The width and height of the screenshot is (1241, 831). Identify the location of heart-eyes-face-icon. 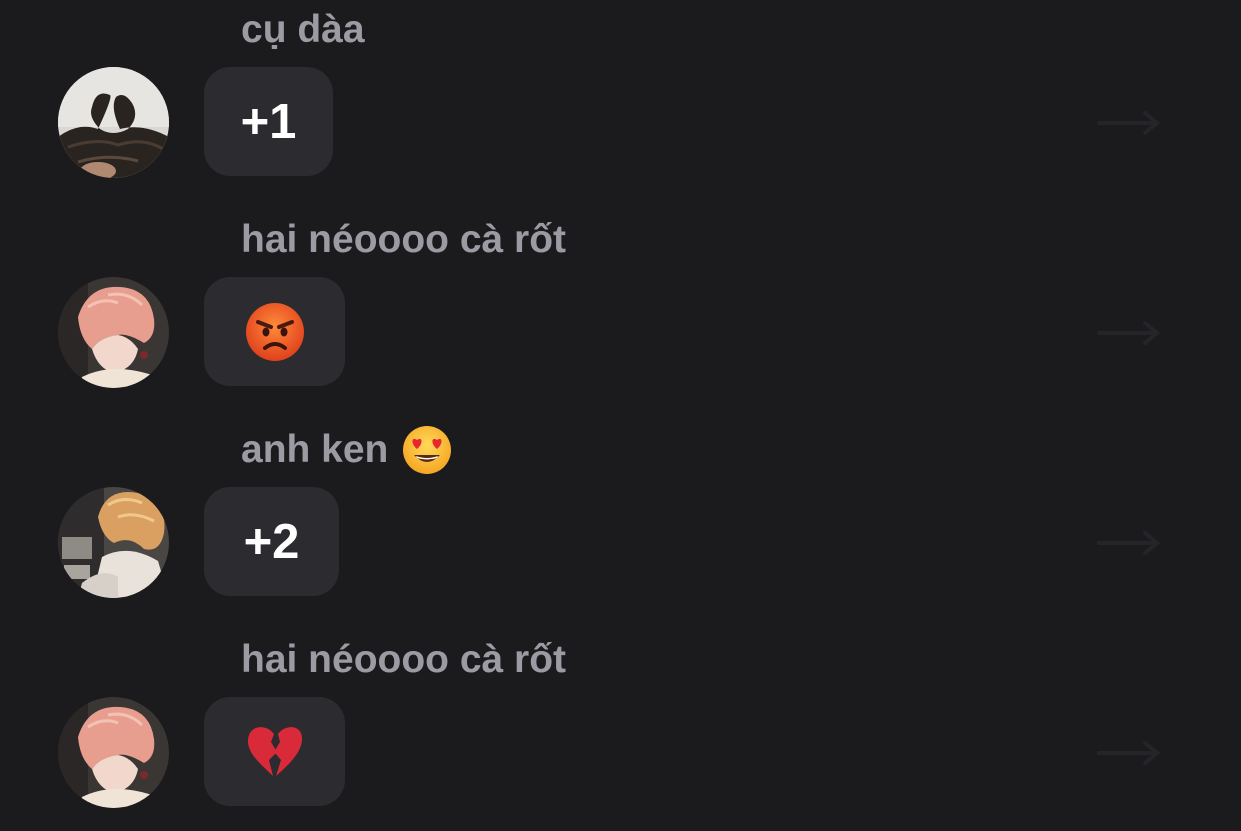
(427, 450).